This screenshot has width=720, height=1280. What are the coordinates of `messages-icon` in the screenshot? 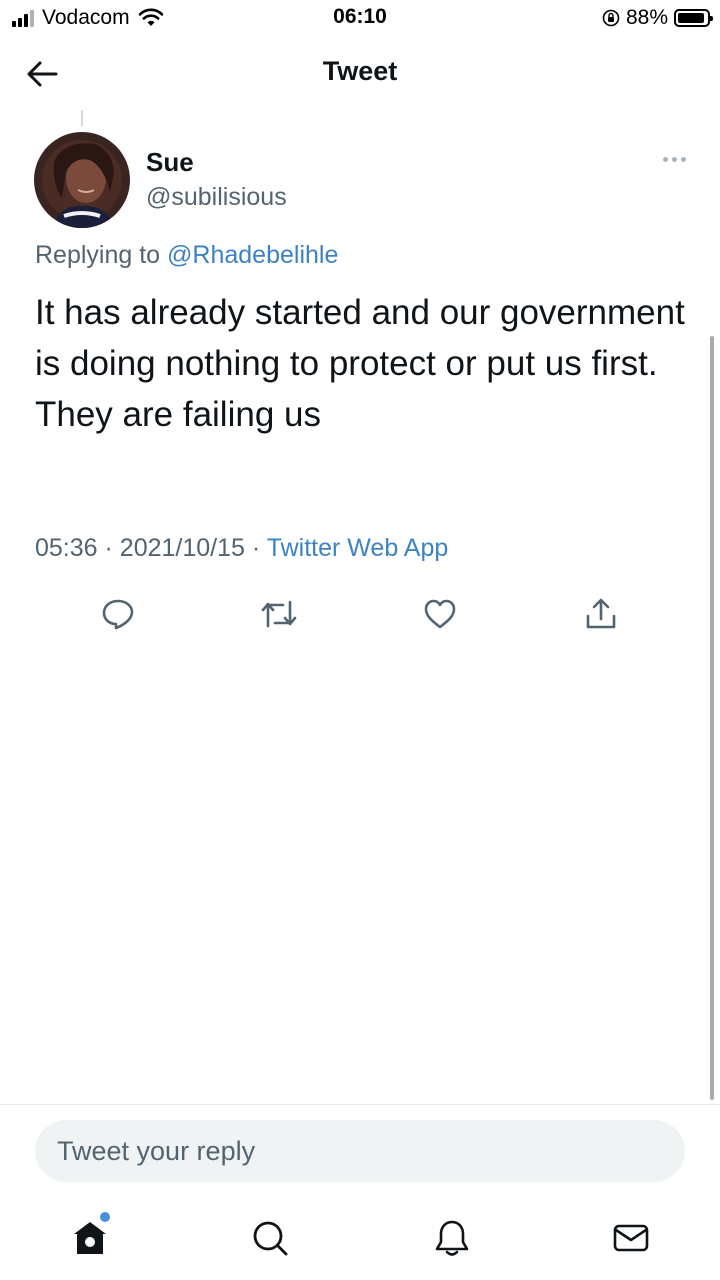 It's located at (631, 1238).